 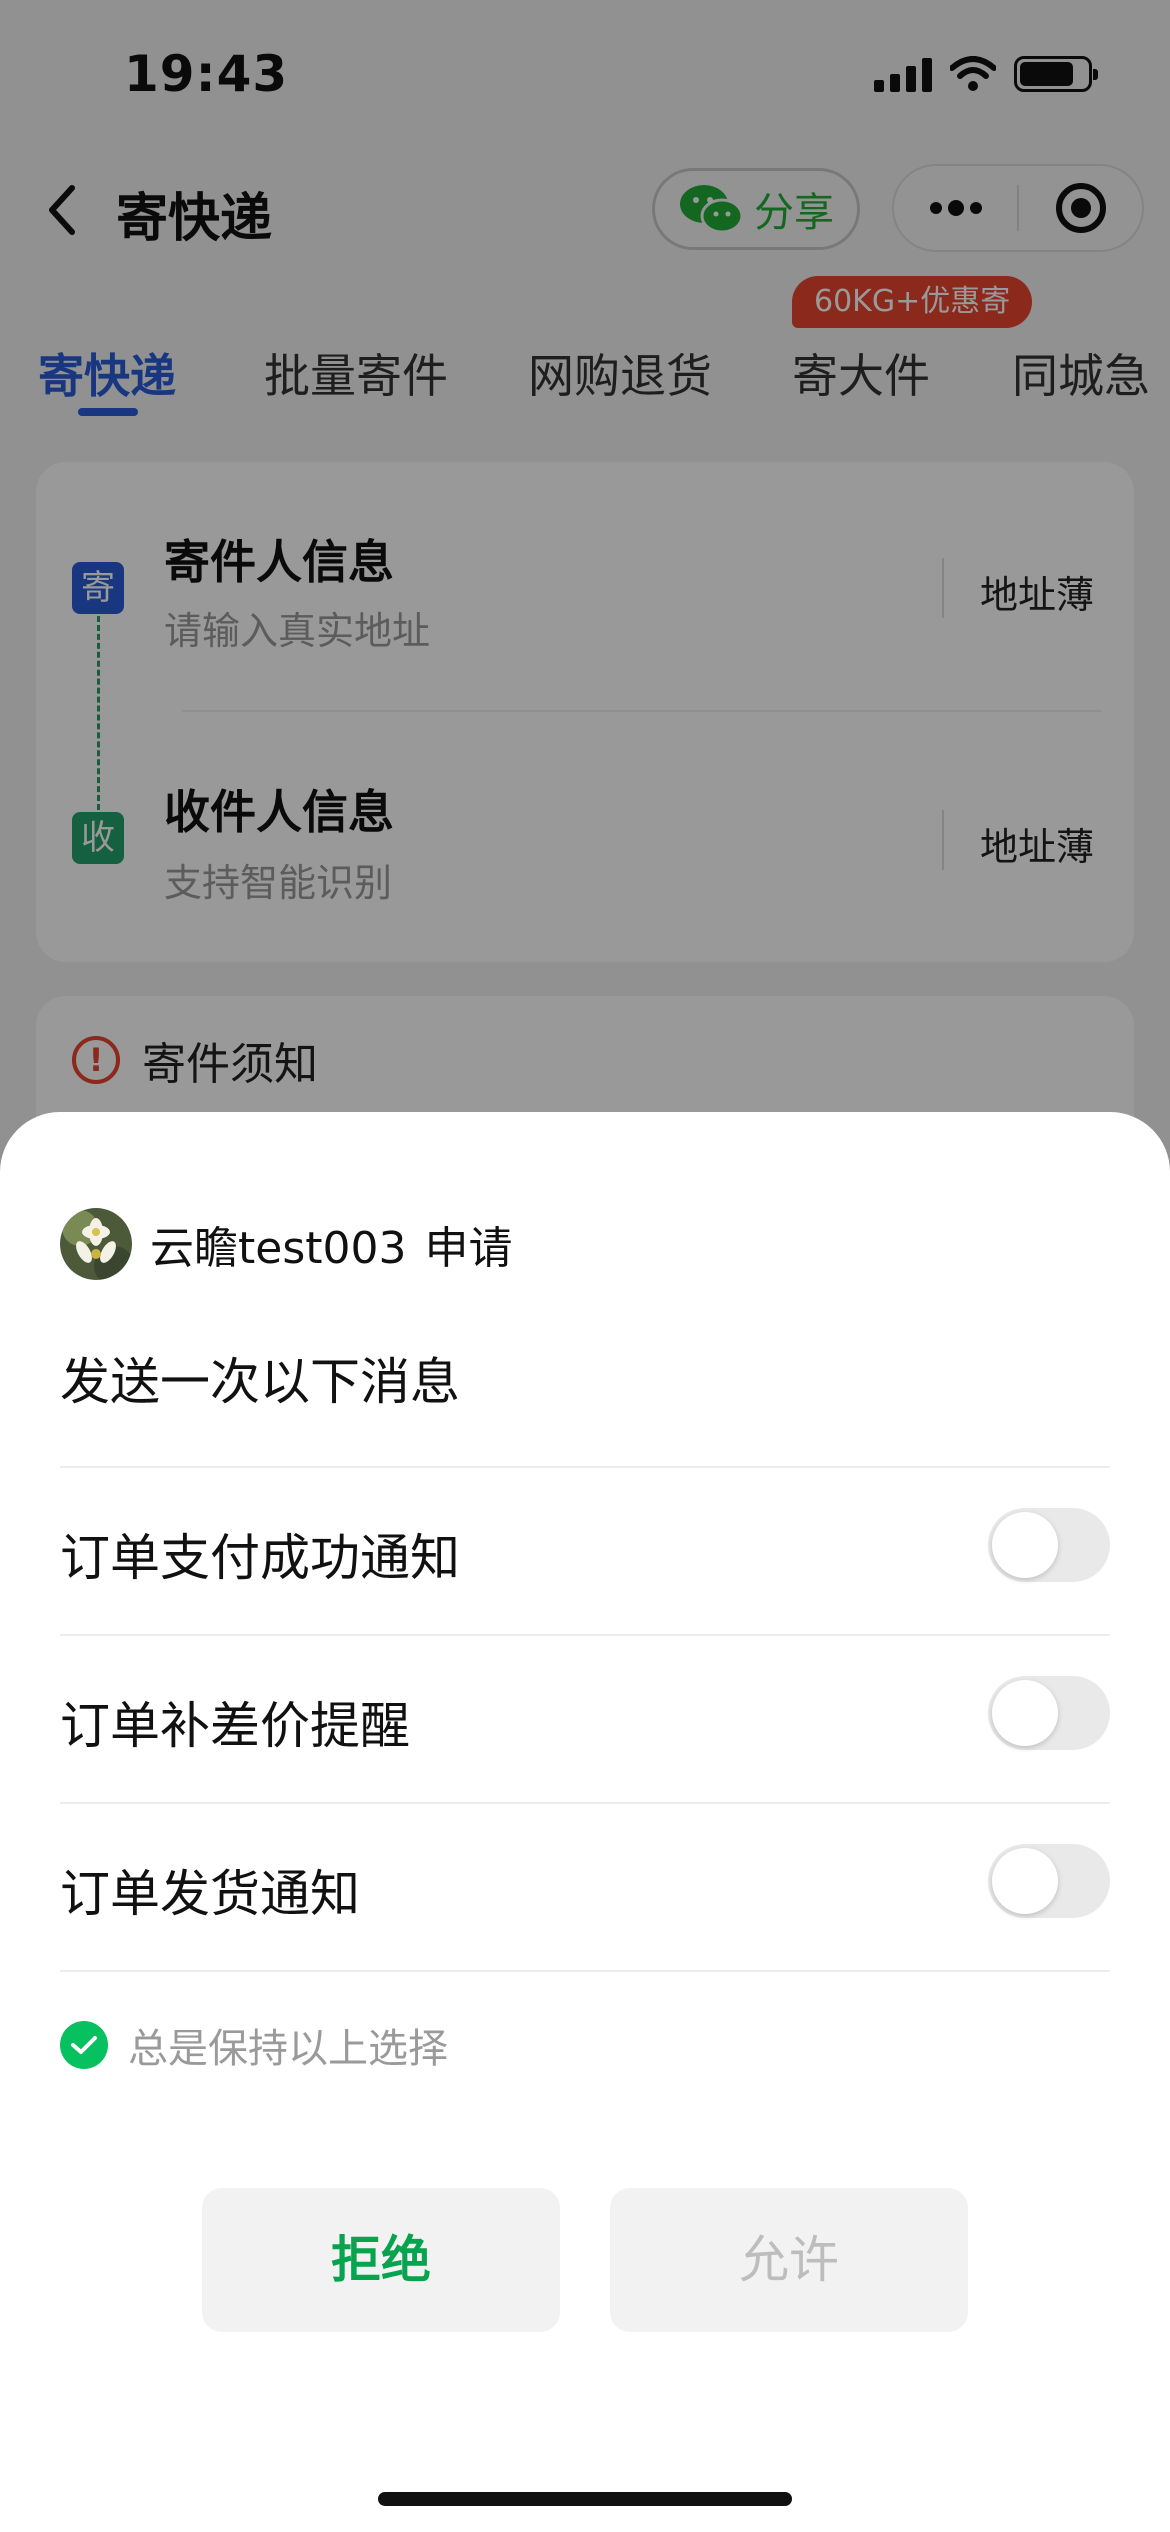 What do you see at coordinates (1049, 1713) in the screenshot?
I see `price-difference-toggle` at bounding box center [1049, 1713].